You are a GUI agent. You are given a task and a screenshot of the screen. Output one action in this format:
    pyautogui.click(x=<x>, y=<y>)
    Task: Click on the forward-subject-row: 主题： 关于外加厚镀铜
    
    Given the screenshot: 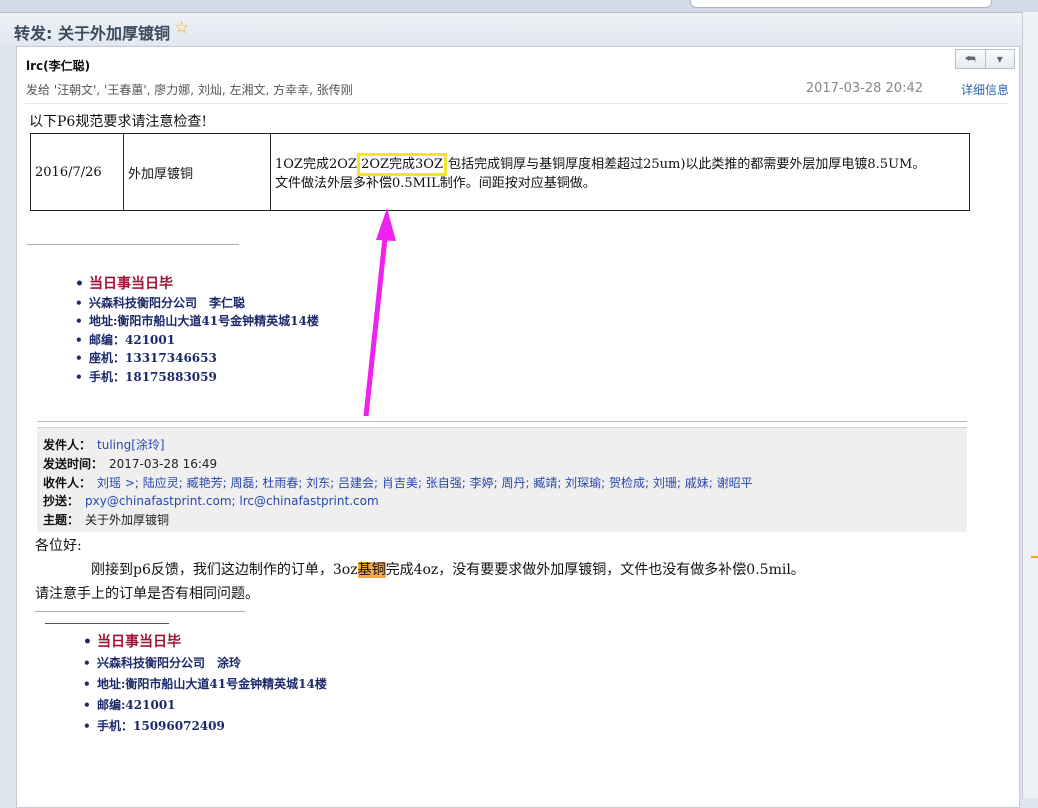 What is the action you would take?
    pyautogui.click(x=106, y=520)
    